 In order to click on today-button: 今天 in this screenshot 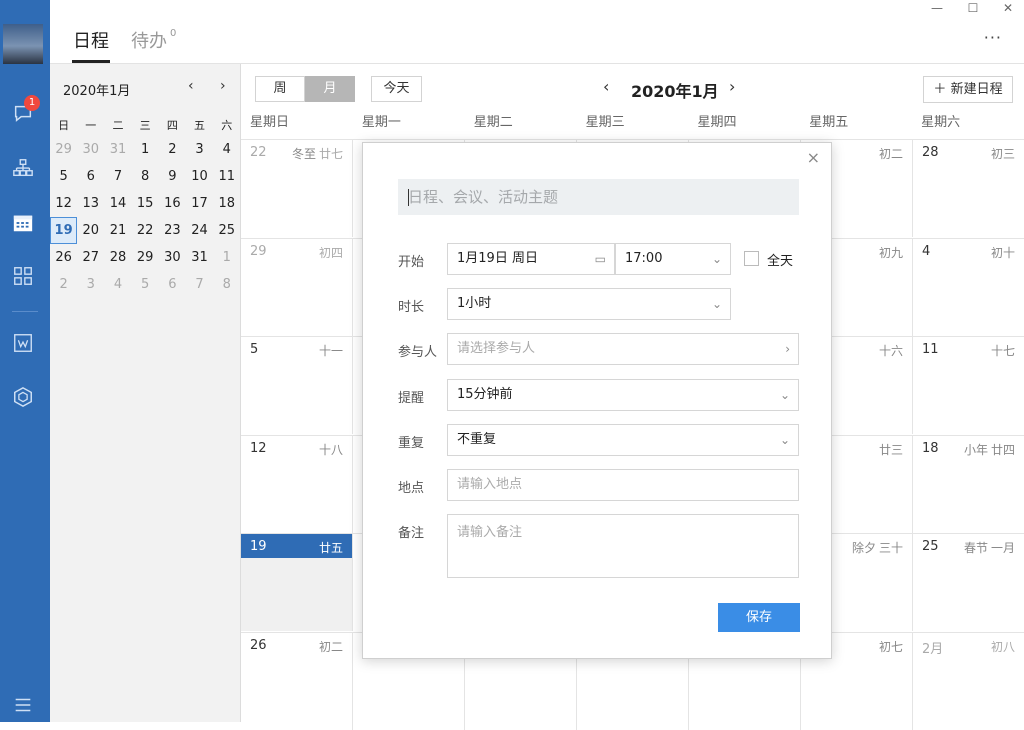, I will do `click(396, 89)`.